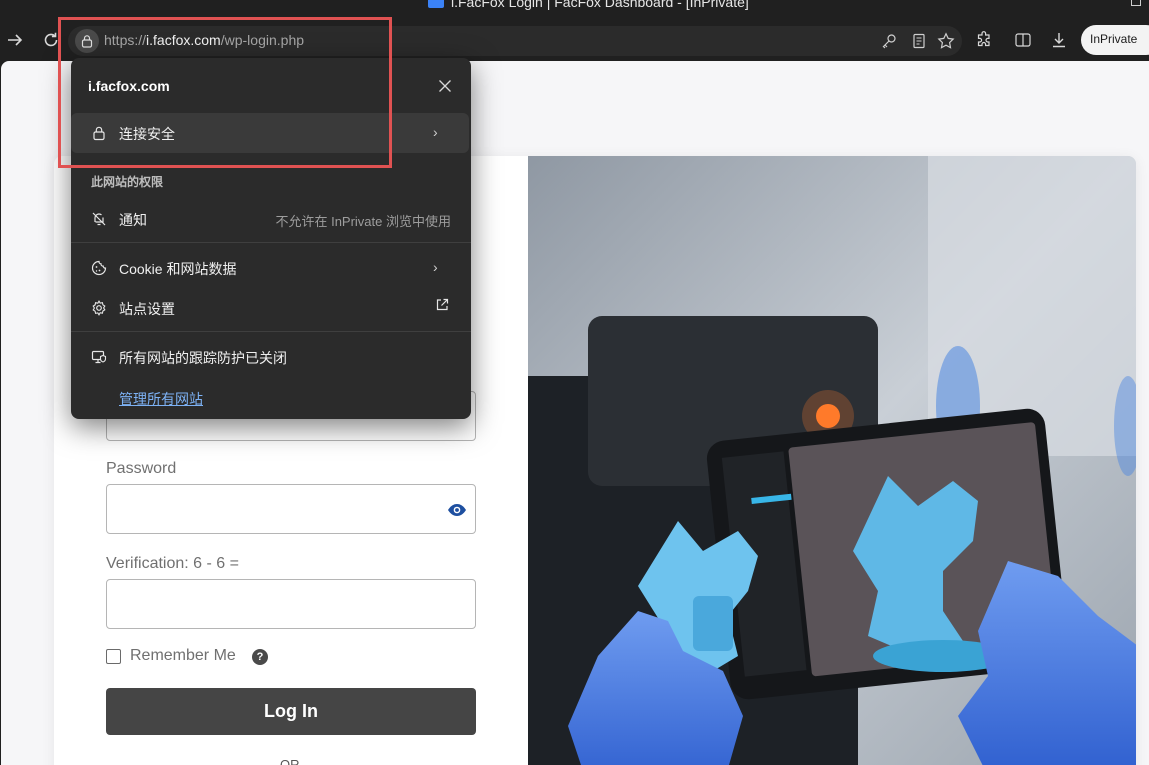 Image resolution: width=1149 pixels, height=765 pixels. I want to click on site-info-button, so click(87, 41).